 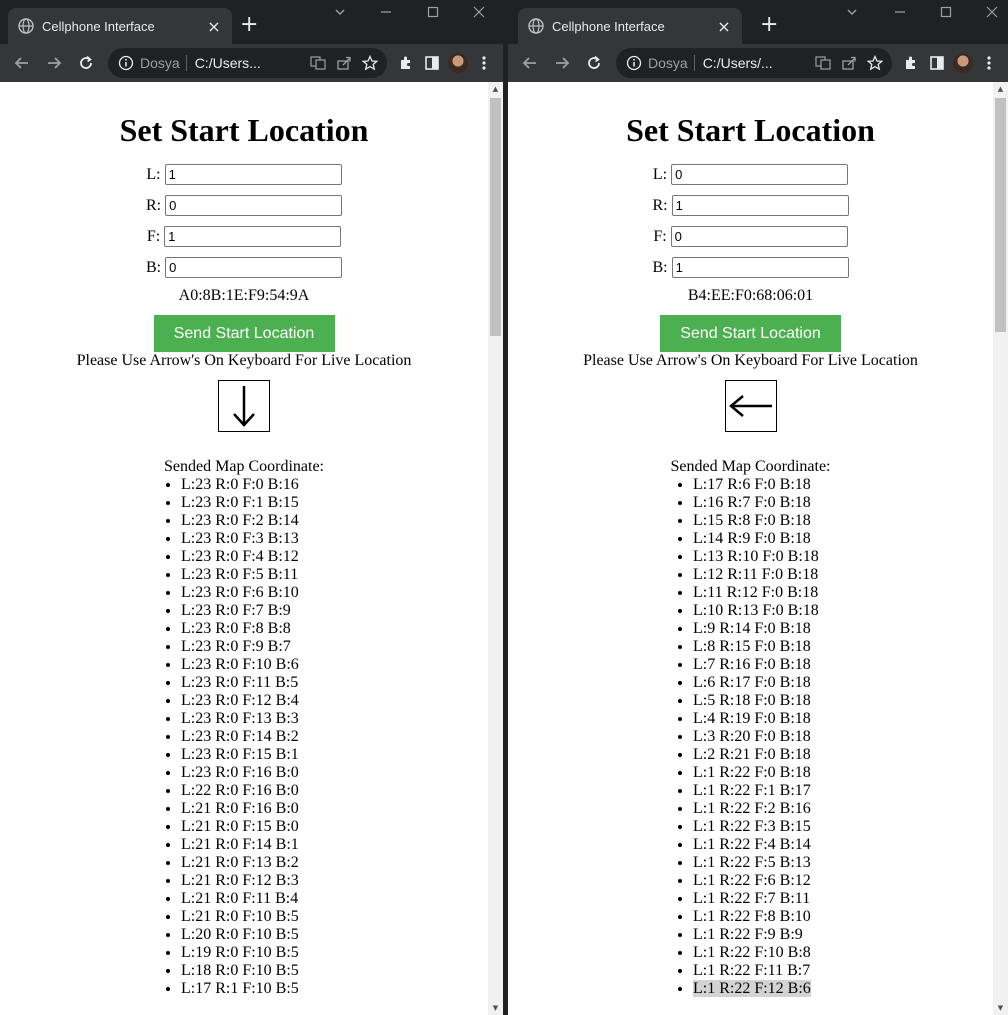 I want to click on coordinate-item: L:23 R:0 F:9 B:7, so click(x=334, y=647).